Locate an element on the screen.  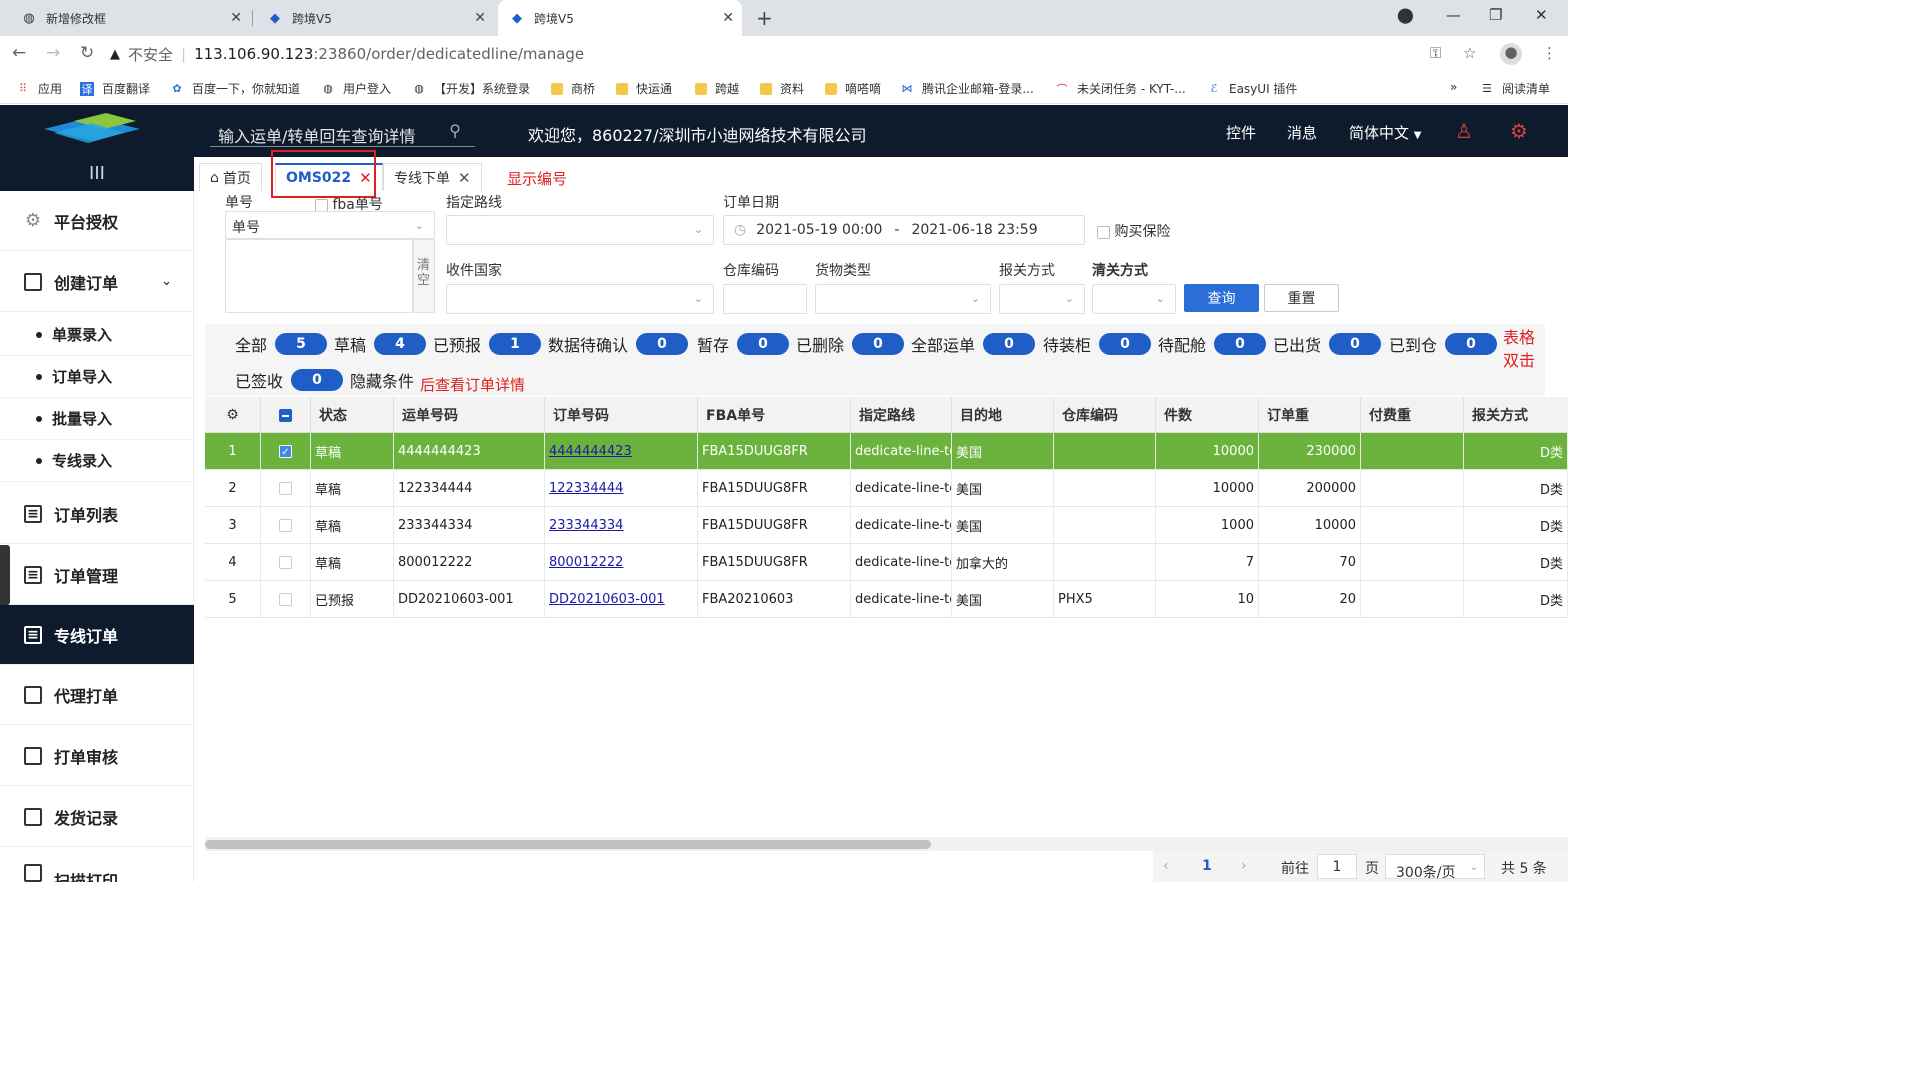
col-customs: 报关方式 is located at coordinates (1516, 415).